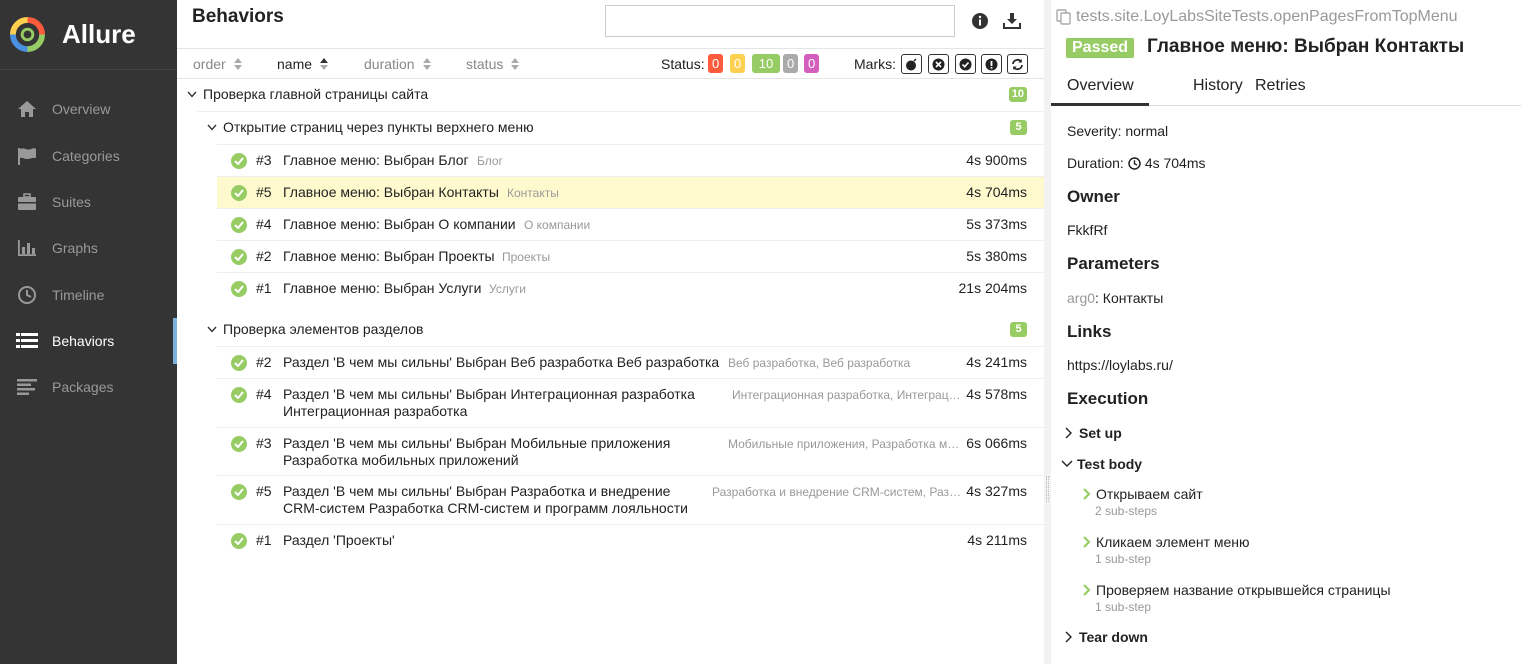  Describe the element at coordinates (1108, 398) in the screenshot. I see `execution-heading: Execution` at that location.